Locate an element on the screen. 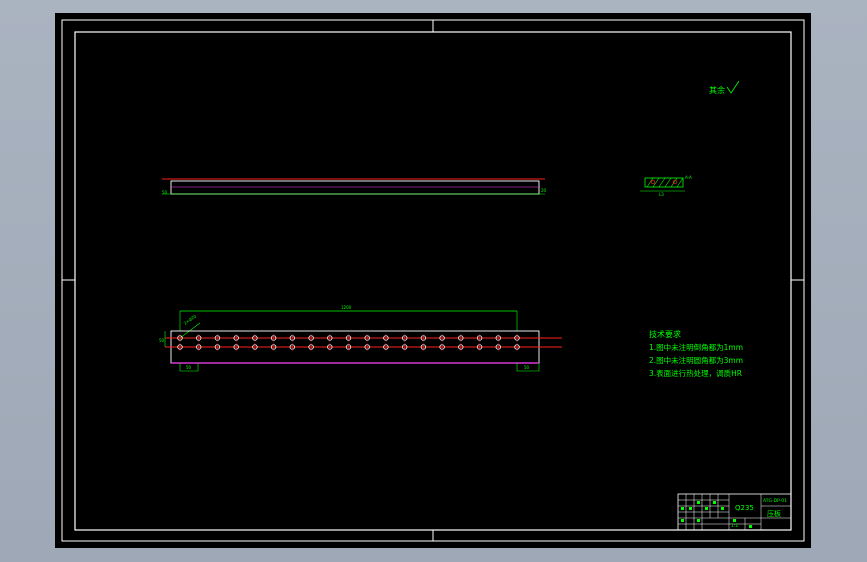 This screenshot has width=867, height=562. side-view: 50 20 is located at coordinates (354, 186).